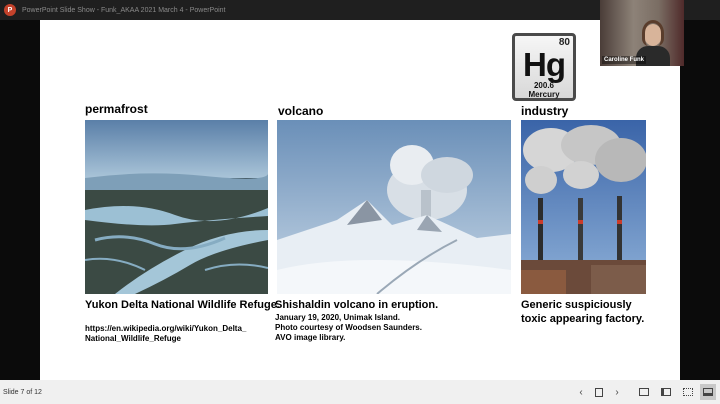  What do you see at coordinates (576, 305) in the screenshot?
I see `industry-caption-line1: Generic suspiciously` at bounding box center [576, 305].